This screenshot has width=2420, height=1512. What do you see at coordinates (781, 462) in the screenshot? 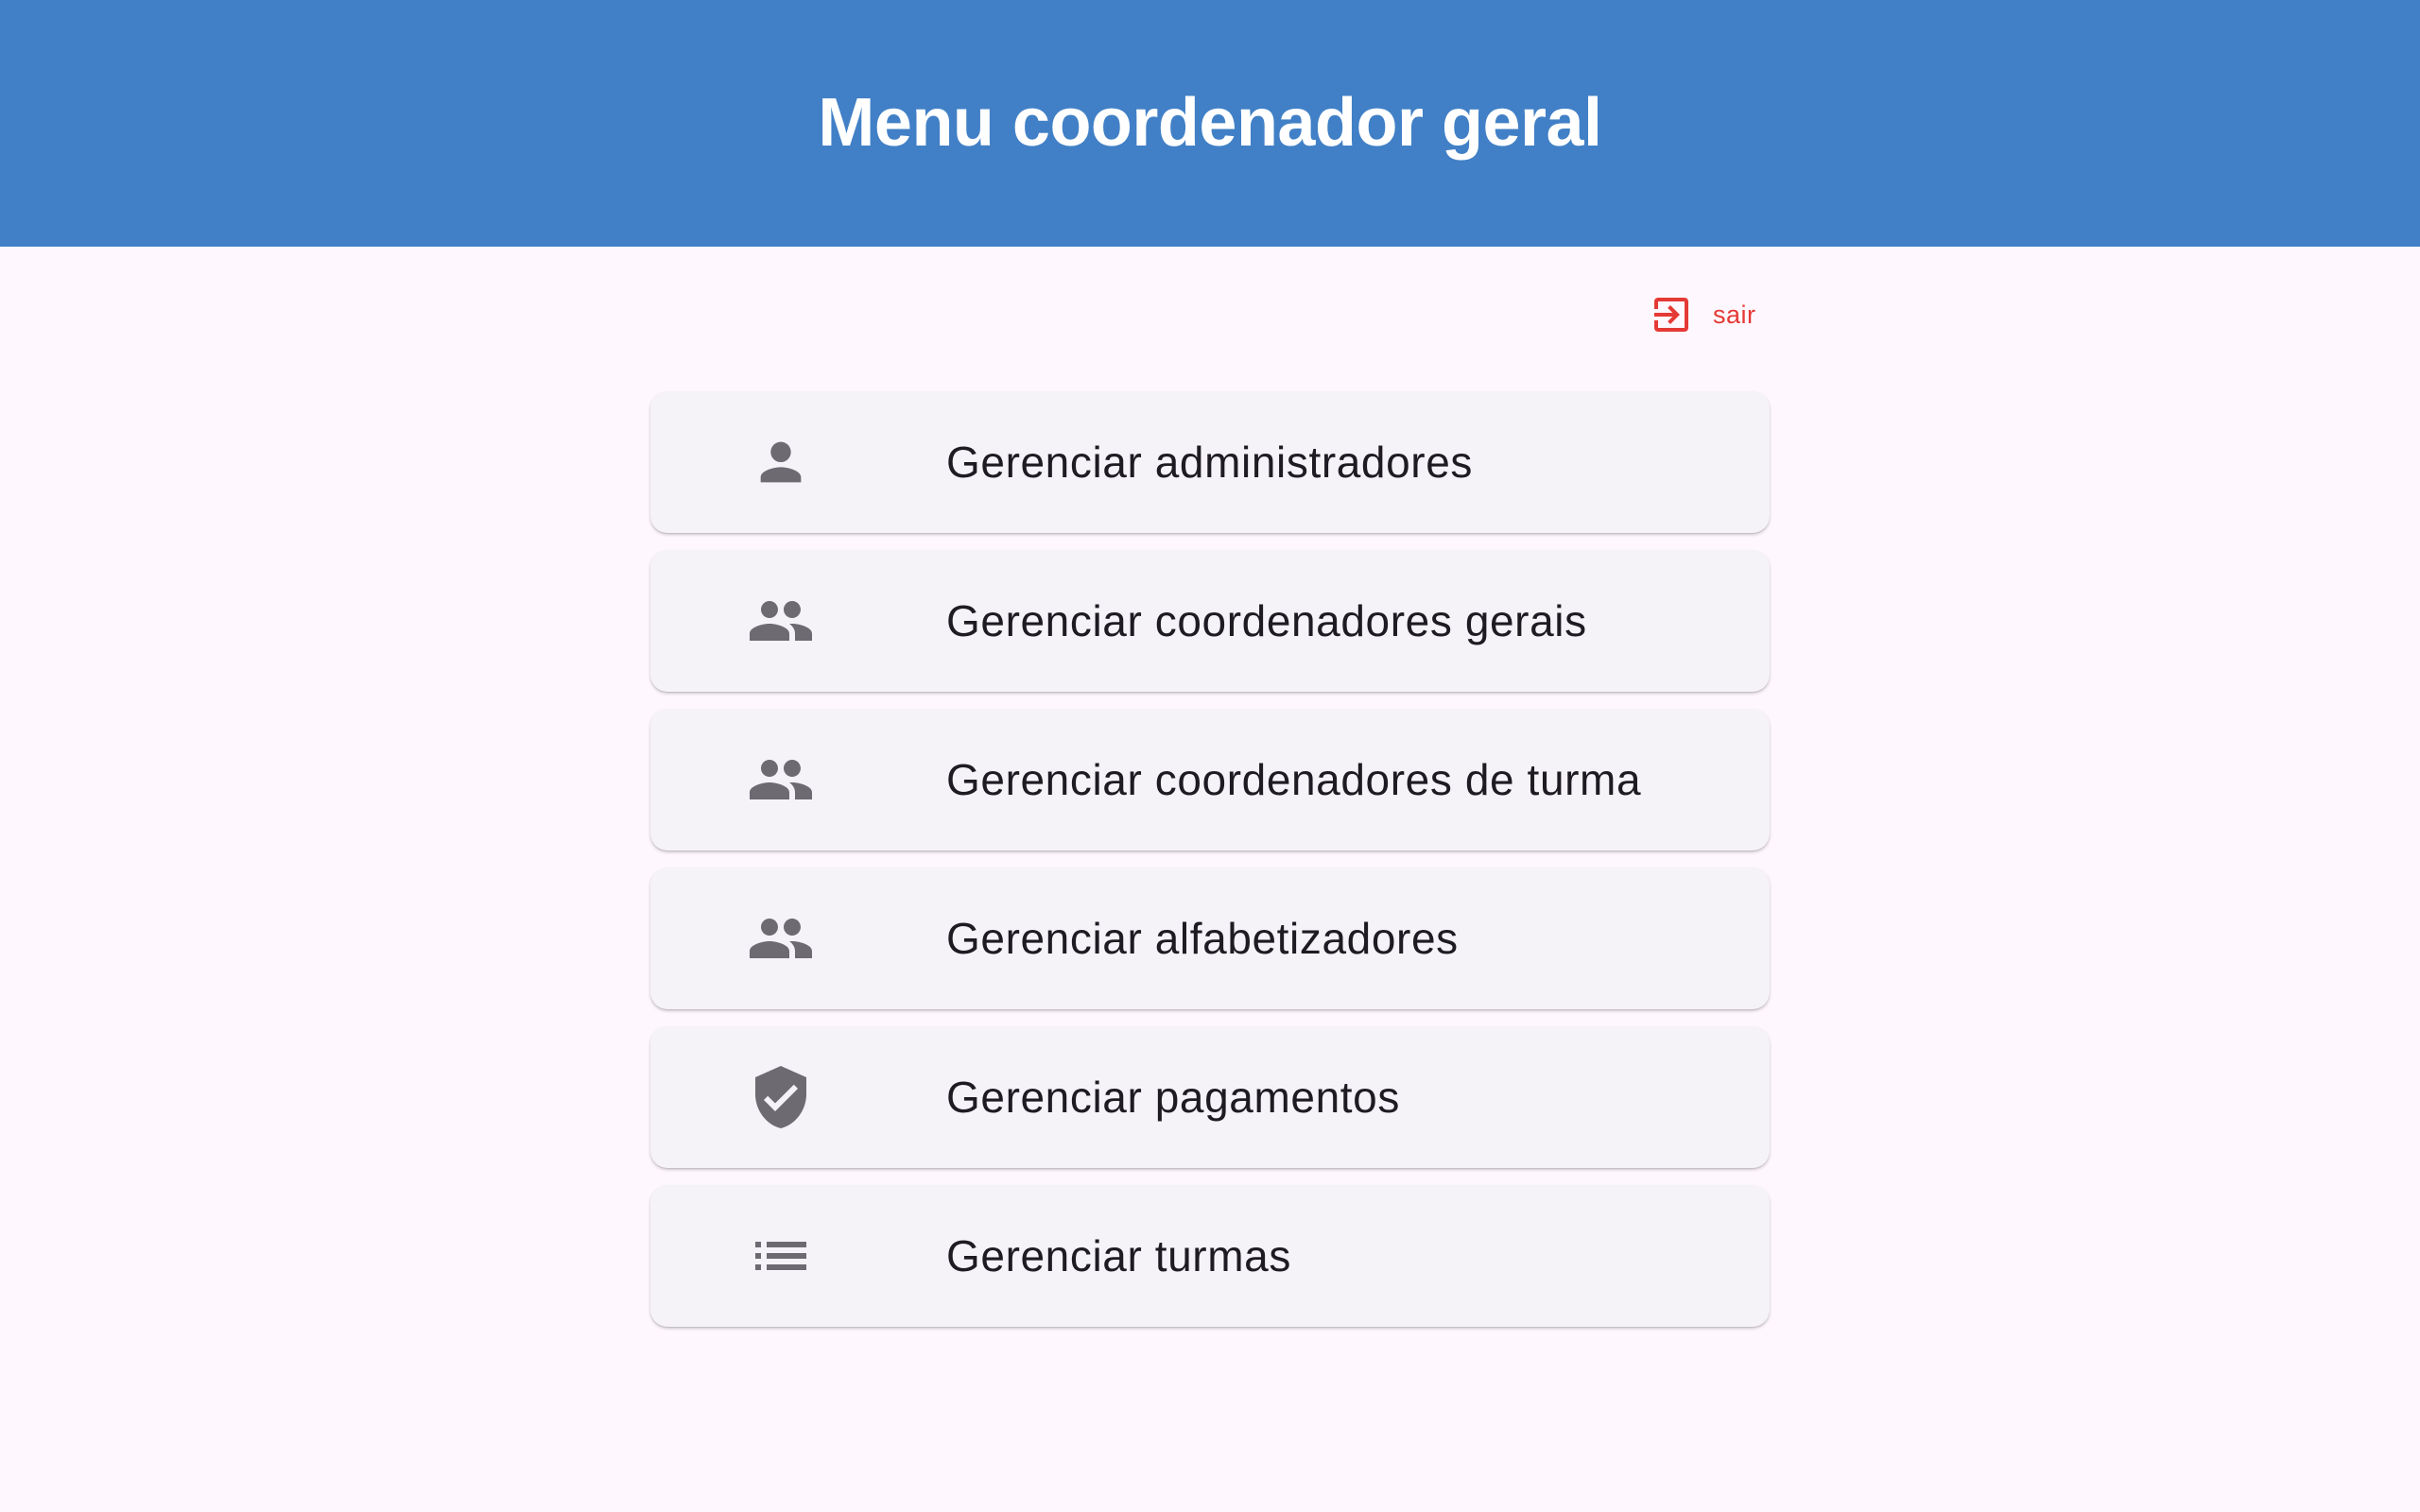
I see `person-icon` at bounding box center [781, 462].